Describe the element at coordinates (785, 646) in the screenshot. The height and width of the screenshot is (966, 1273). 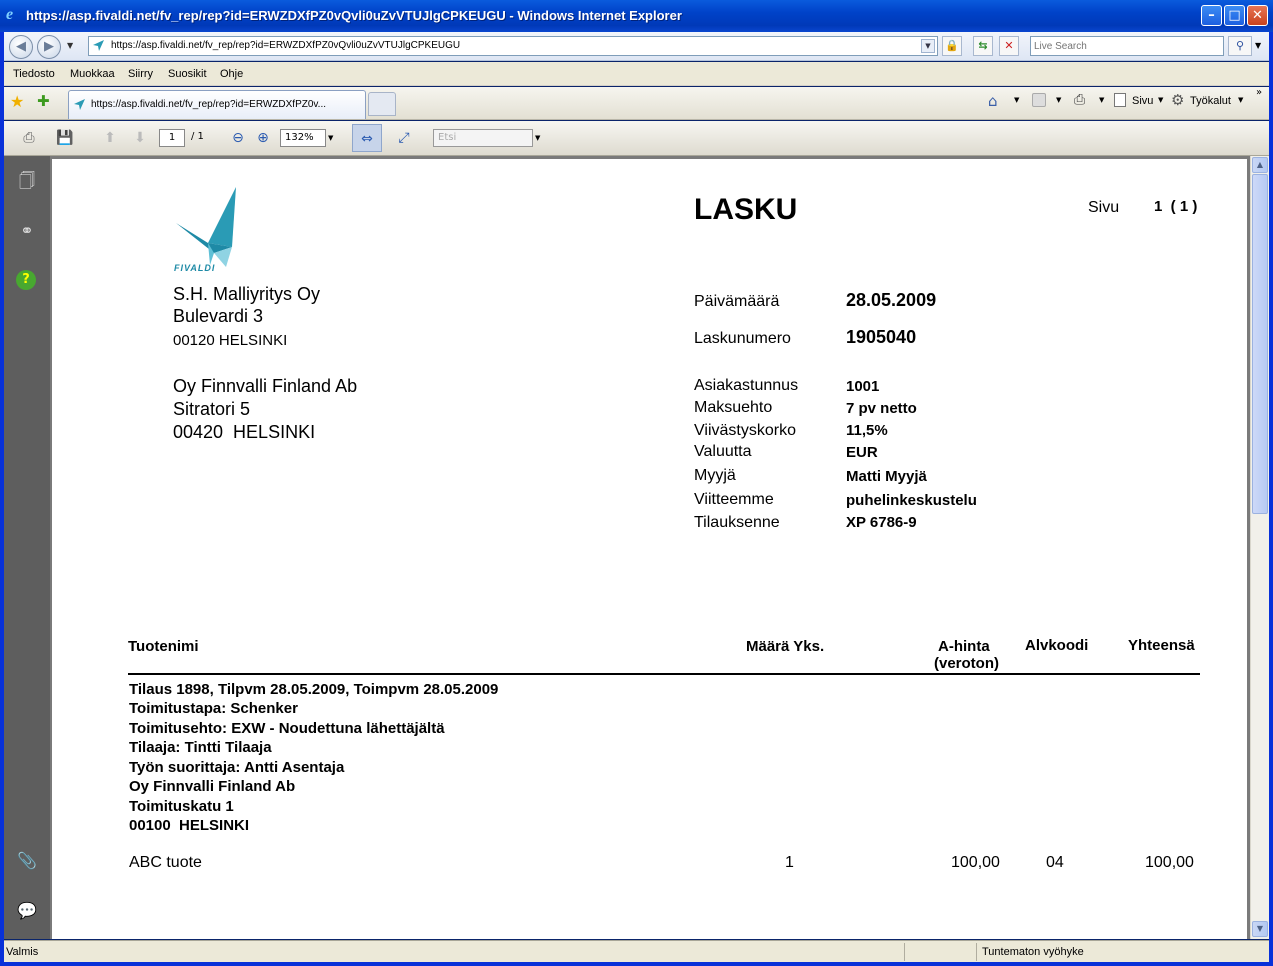
I see `column-header-qty-unit: Määrä Yks.` at that location.